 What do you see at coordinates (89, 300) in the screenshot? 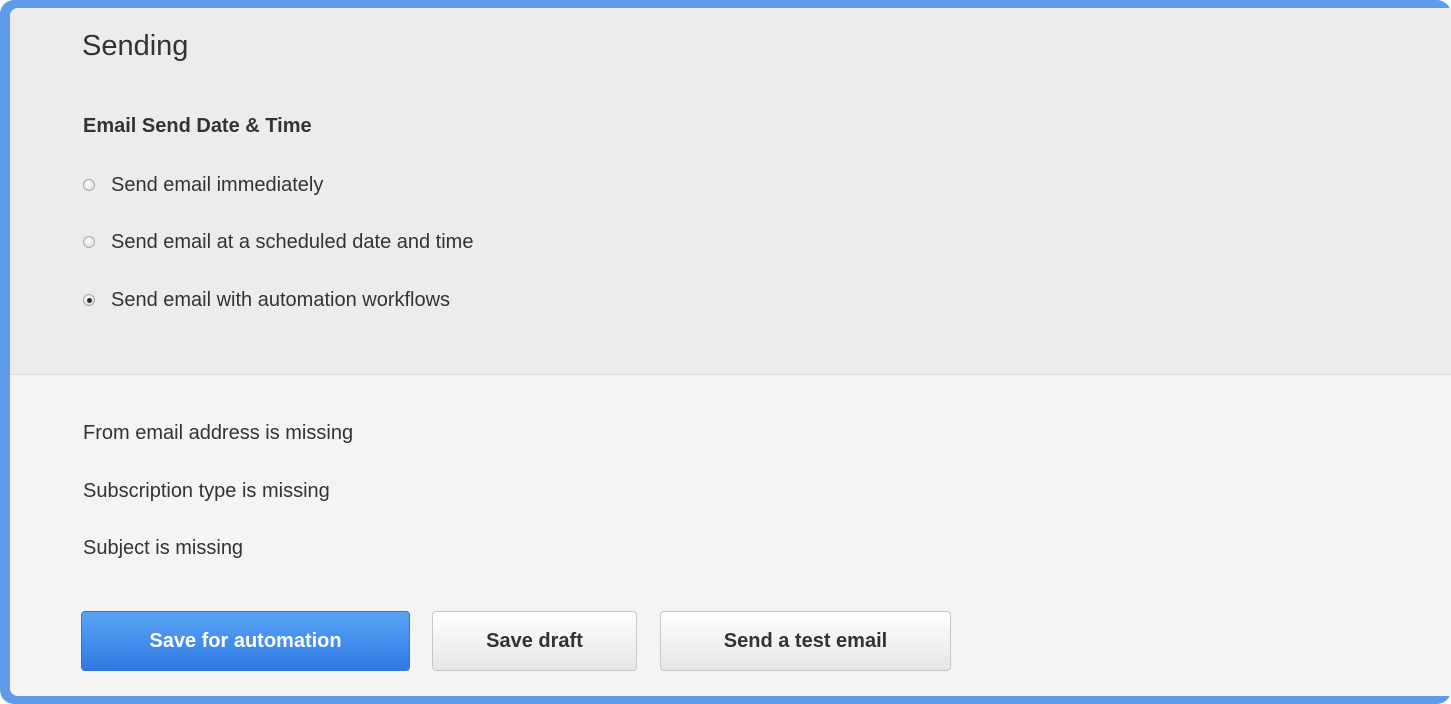
I see `radio-button-selected-icon` at bounding box center [89, 300].